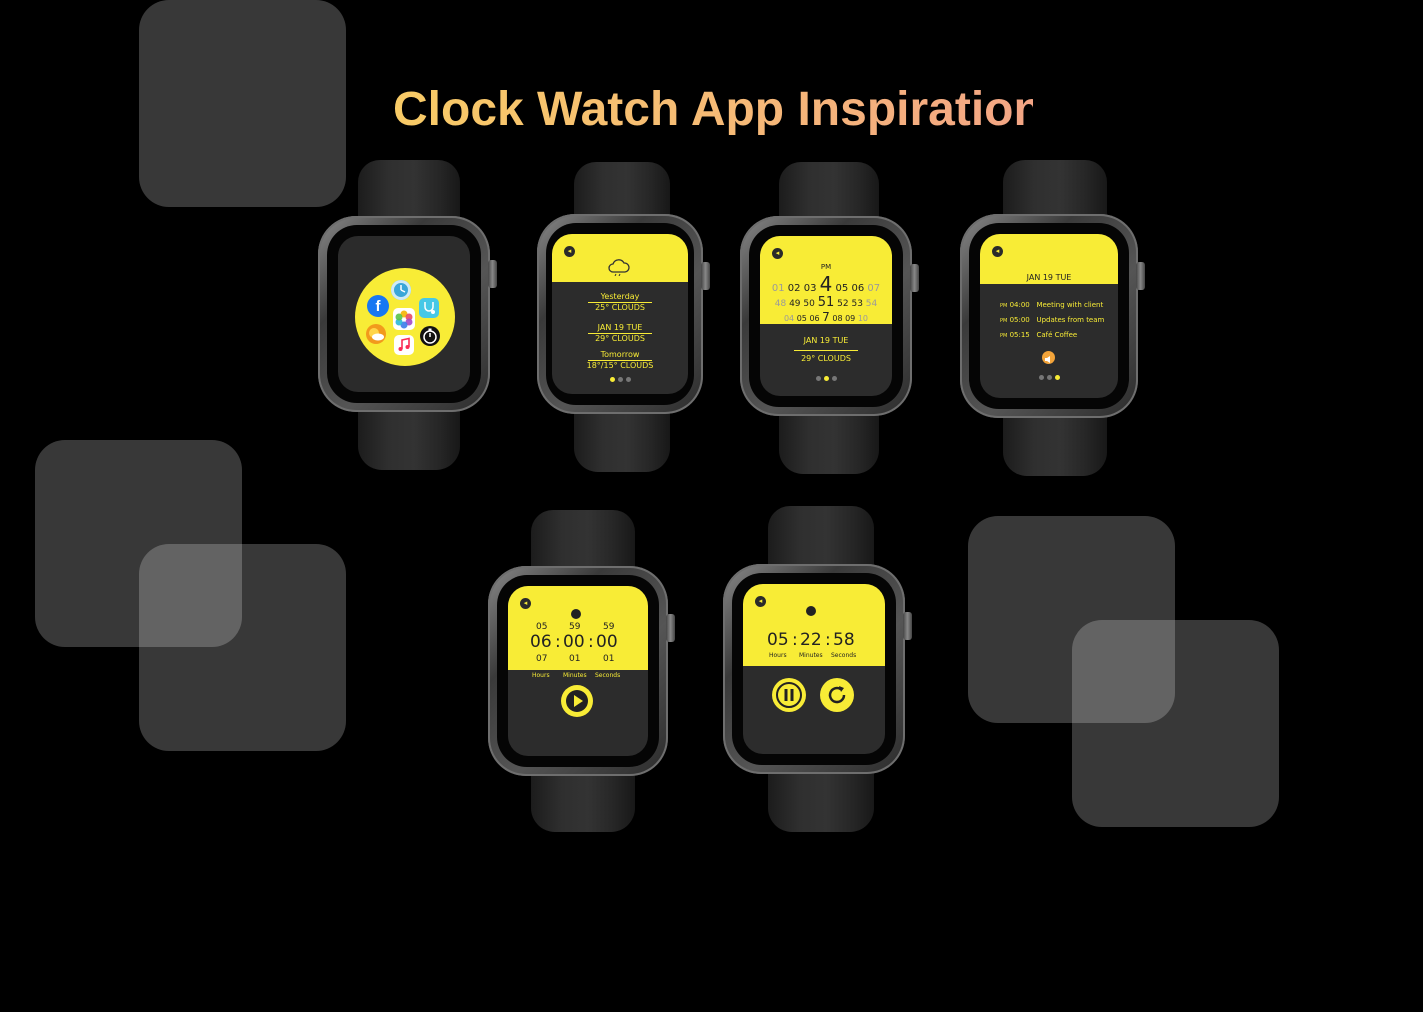 The image size is (1423, 1012). What do you see at coordinates (401, 290) in the screenshot?
I see `clock-icon` at bounding box center [401, 290].